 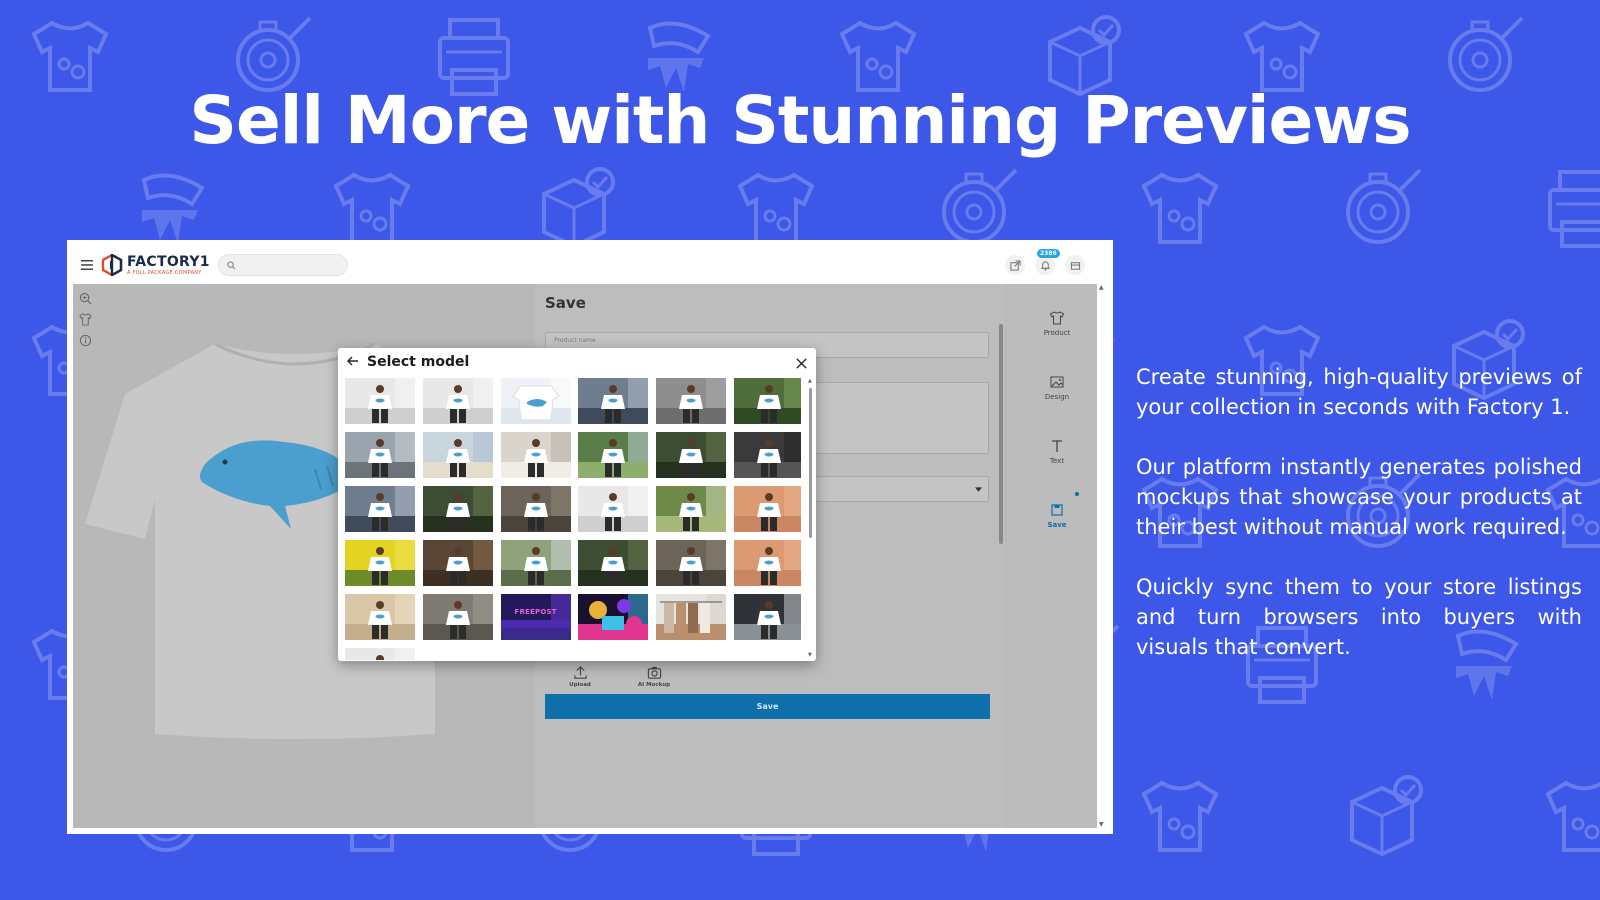 I want to click on hoop-pattern-icon, so click(x=1382, y=208).